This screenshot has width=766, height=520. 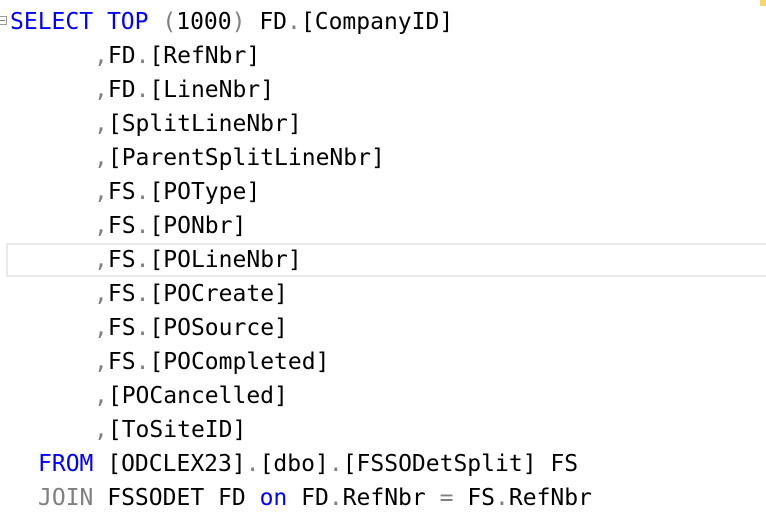 I want to click on code-line: JOIN FSSODET FD on FD.RefNbr = FS.RefNbr, so click(x=315, y=498).